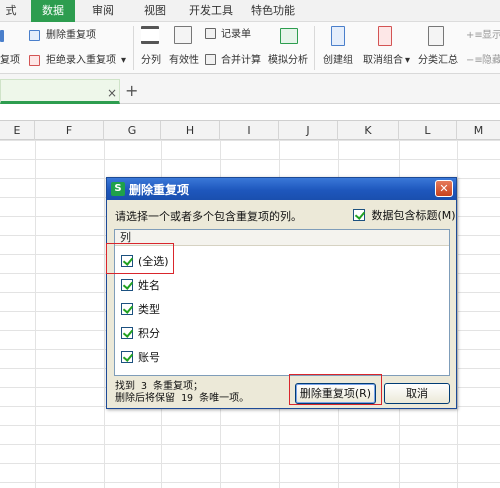 This screenshot has width=500, height=488. I want to click on record-sheet-icon, so click(210, 33).